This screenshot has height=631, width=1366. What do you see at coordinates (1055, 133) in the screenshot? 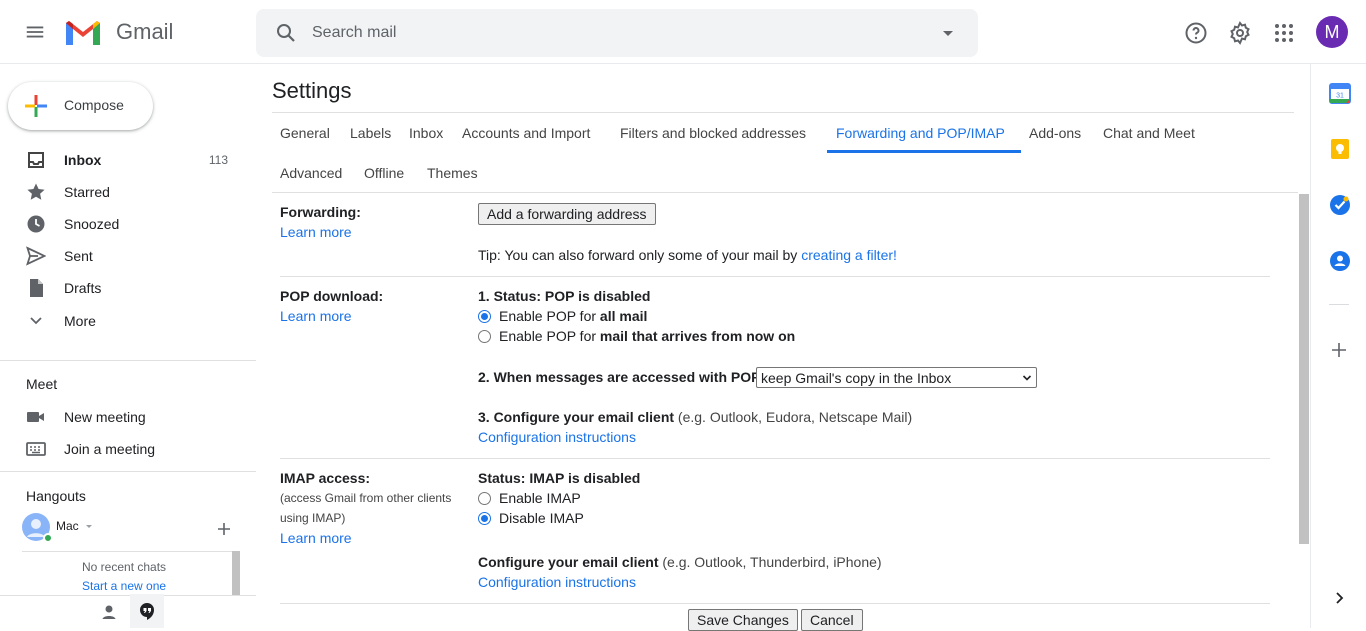
I see `tab-add-ons: Add-ons` at bounding box center [1055, 133].